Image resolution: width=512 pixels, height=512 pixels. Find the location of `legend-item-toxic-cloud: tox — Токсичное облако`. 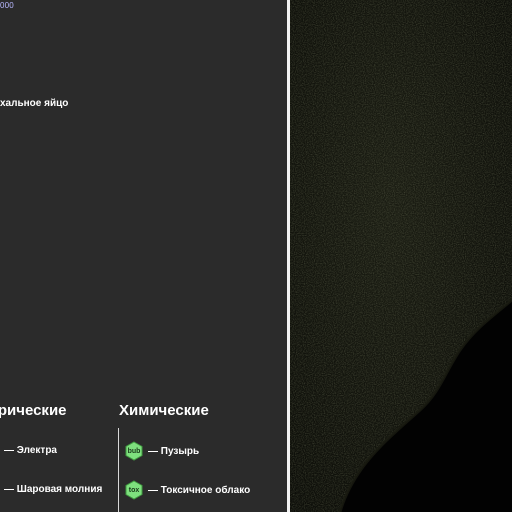

legend-item-toxic-cloud: tox — Токсичное облако is located at coordinates (187, 490).